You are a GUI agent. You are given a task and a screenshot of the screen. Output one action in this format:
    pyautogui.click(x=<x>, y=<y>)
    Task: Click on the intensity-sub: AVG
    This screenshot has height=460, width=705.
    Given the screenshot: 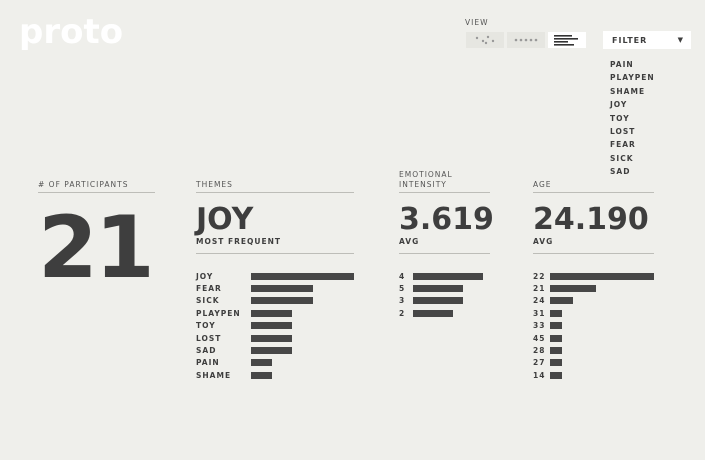 What is the action you would take?
    pyautogui.click(x=409, y=241)
    